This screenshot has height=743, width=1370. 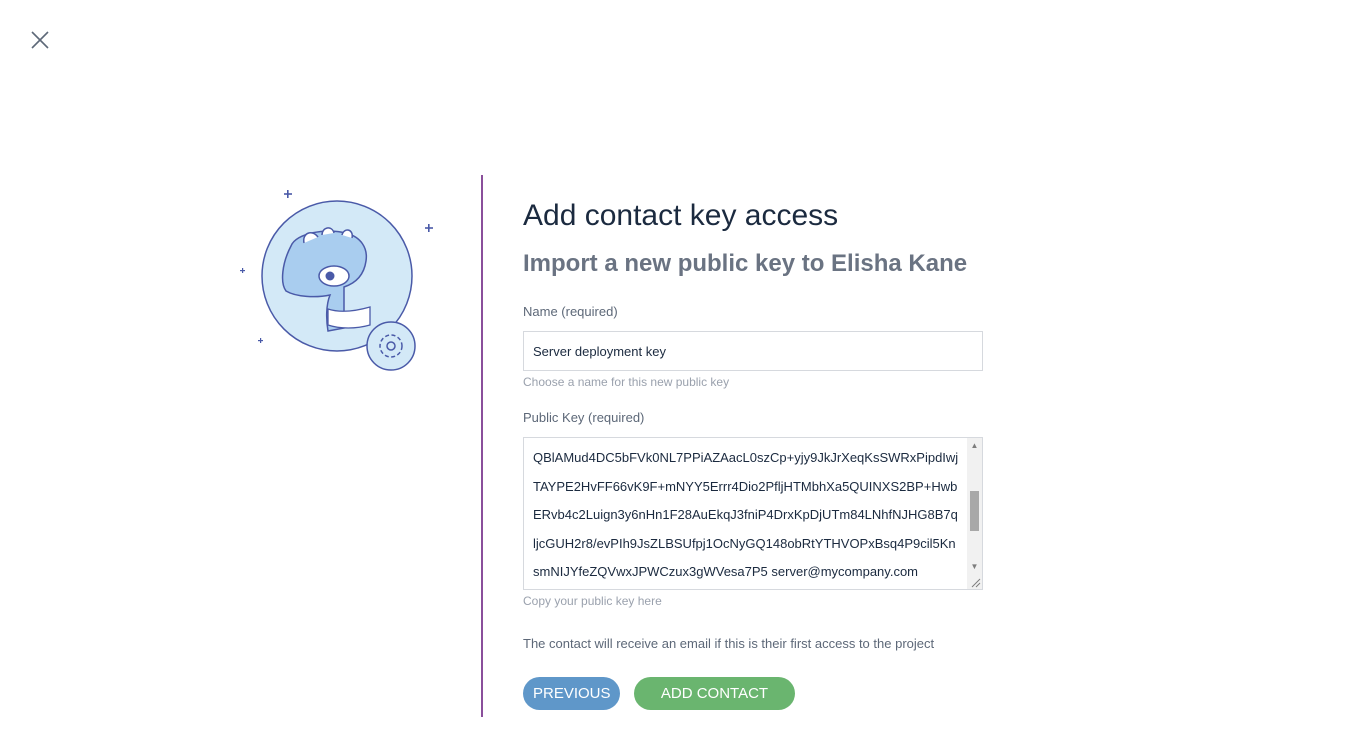 I want to click on close-icon, so click(x=40, y=40).